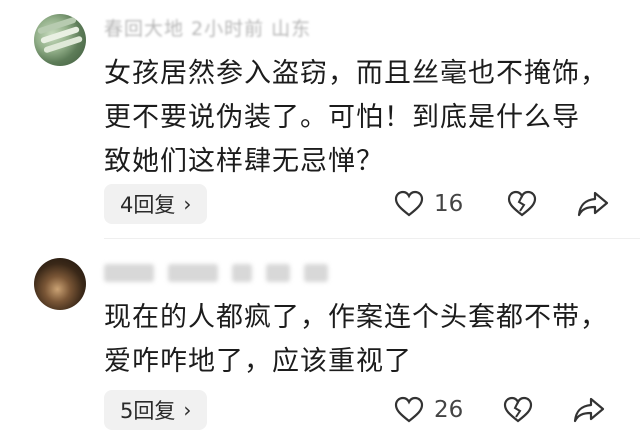  What do you see at coordinates (156, 410) in the screenshot?
I see `reply-count-button: 5回复 ›` at bounding box center [156, 410].